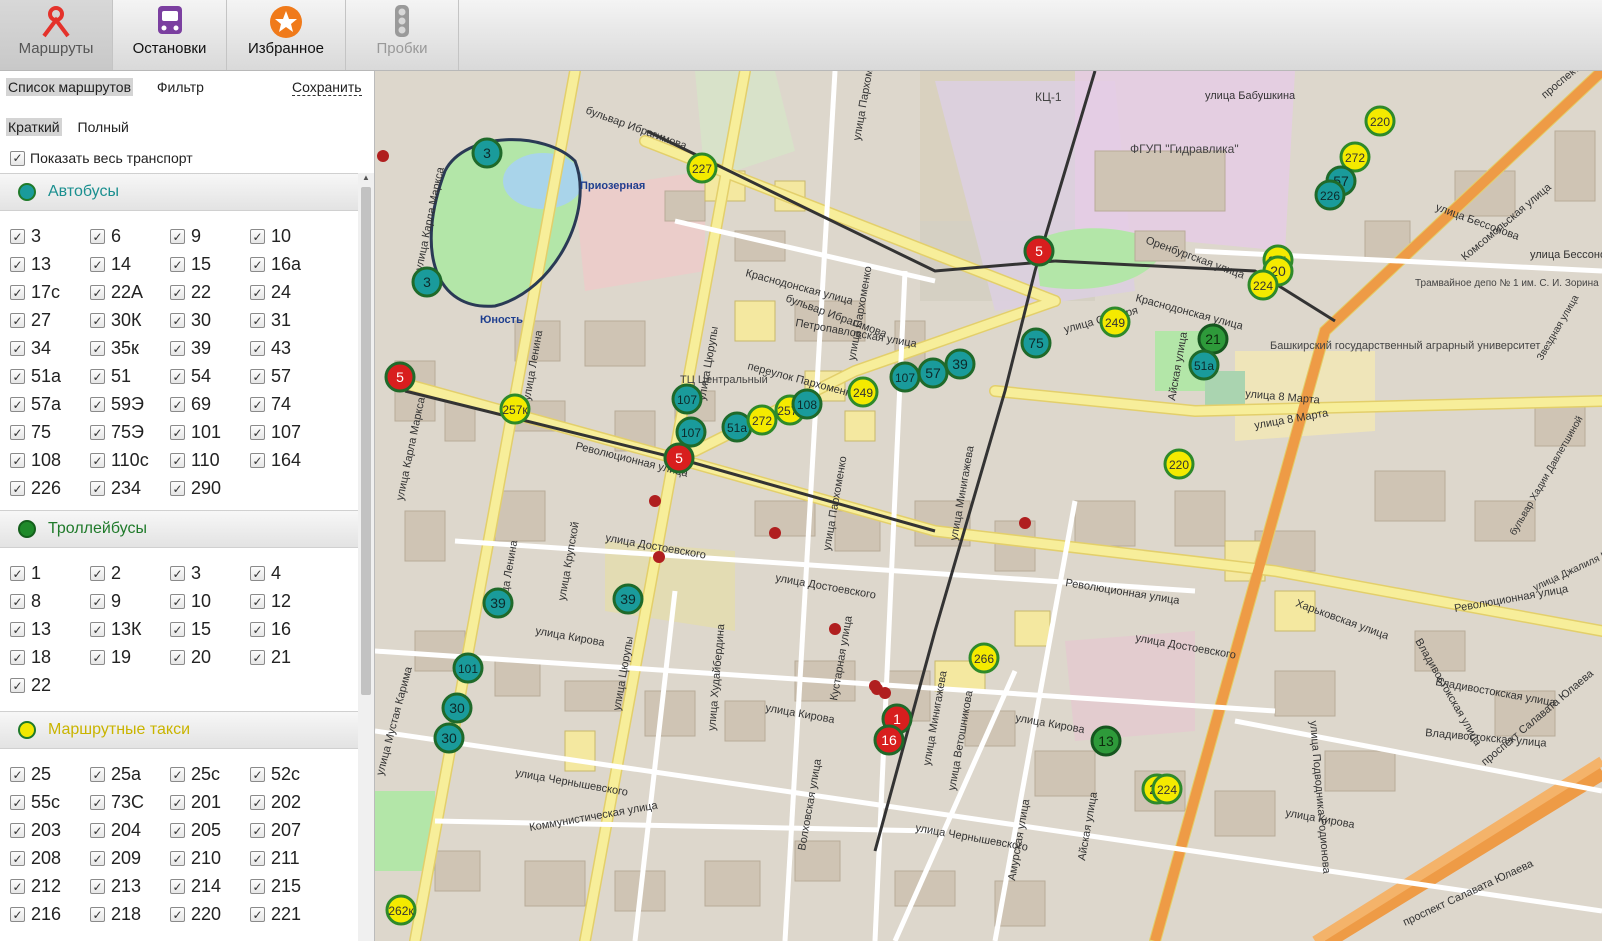  I want to click on sidebar-scrollbar: ▲, so click(366, 557).